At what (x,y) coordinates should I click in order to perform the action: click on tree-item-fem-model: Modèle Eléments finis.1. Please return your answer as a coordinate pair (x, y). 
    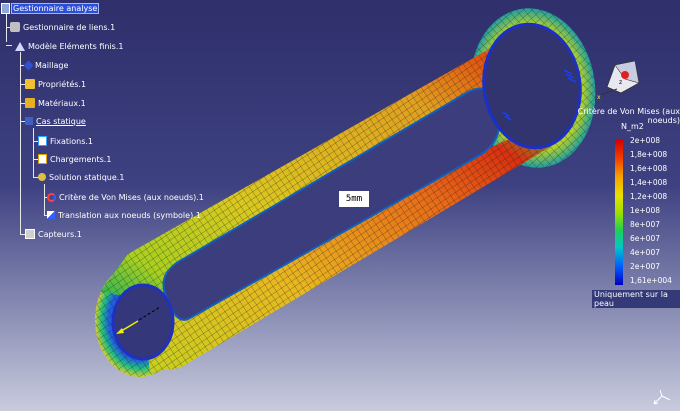
    Looking at the image, I should click on (69, 46).